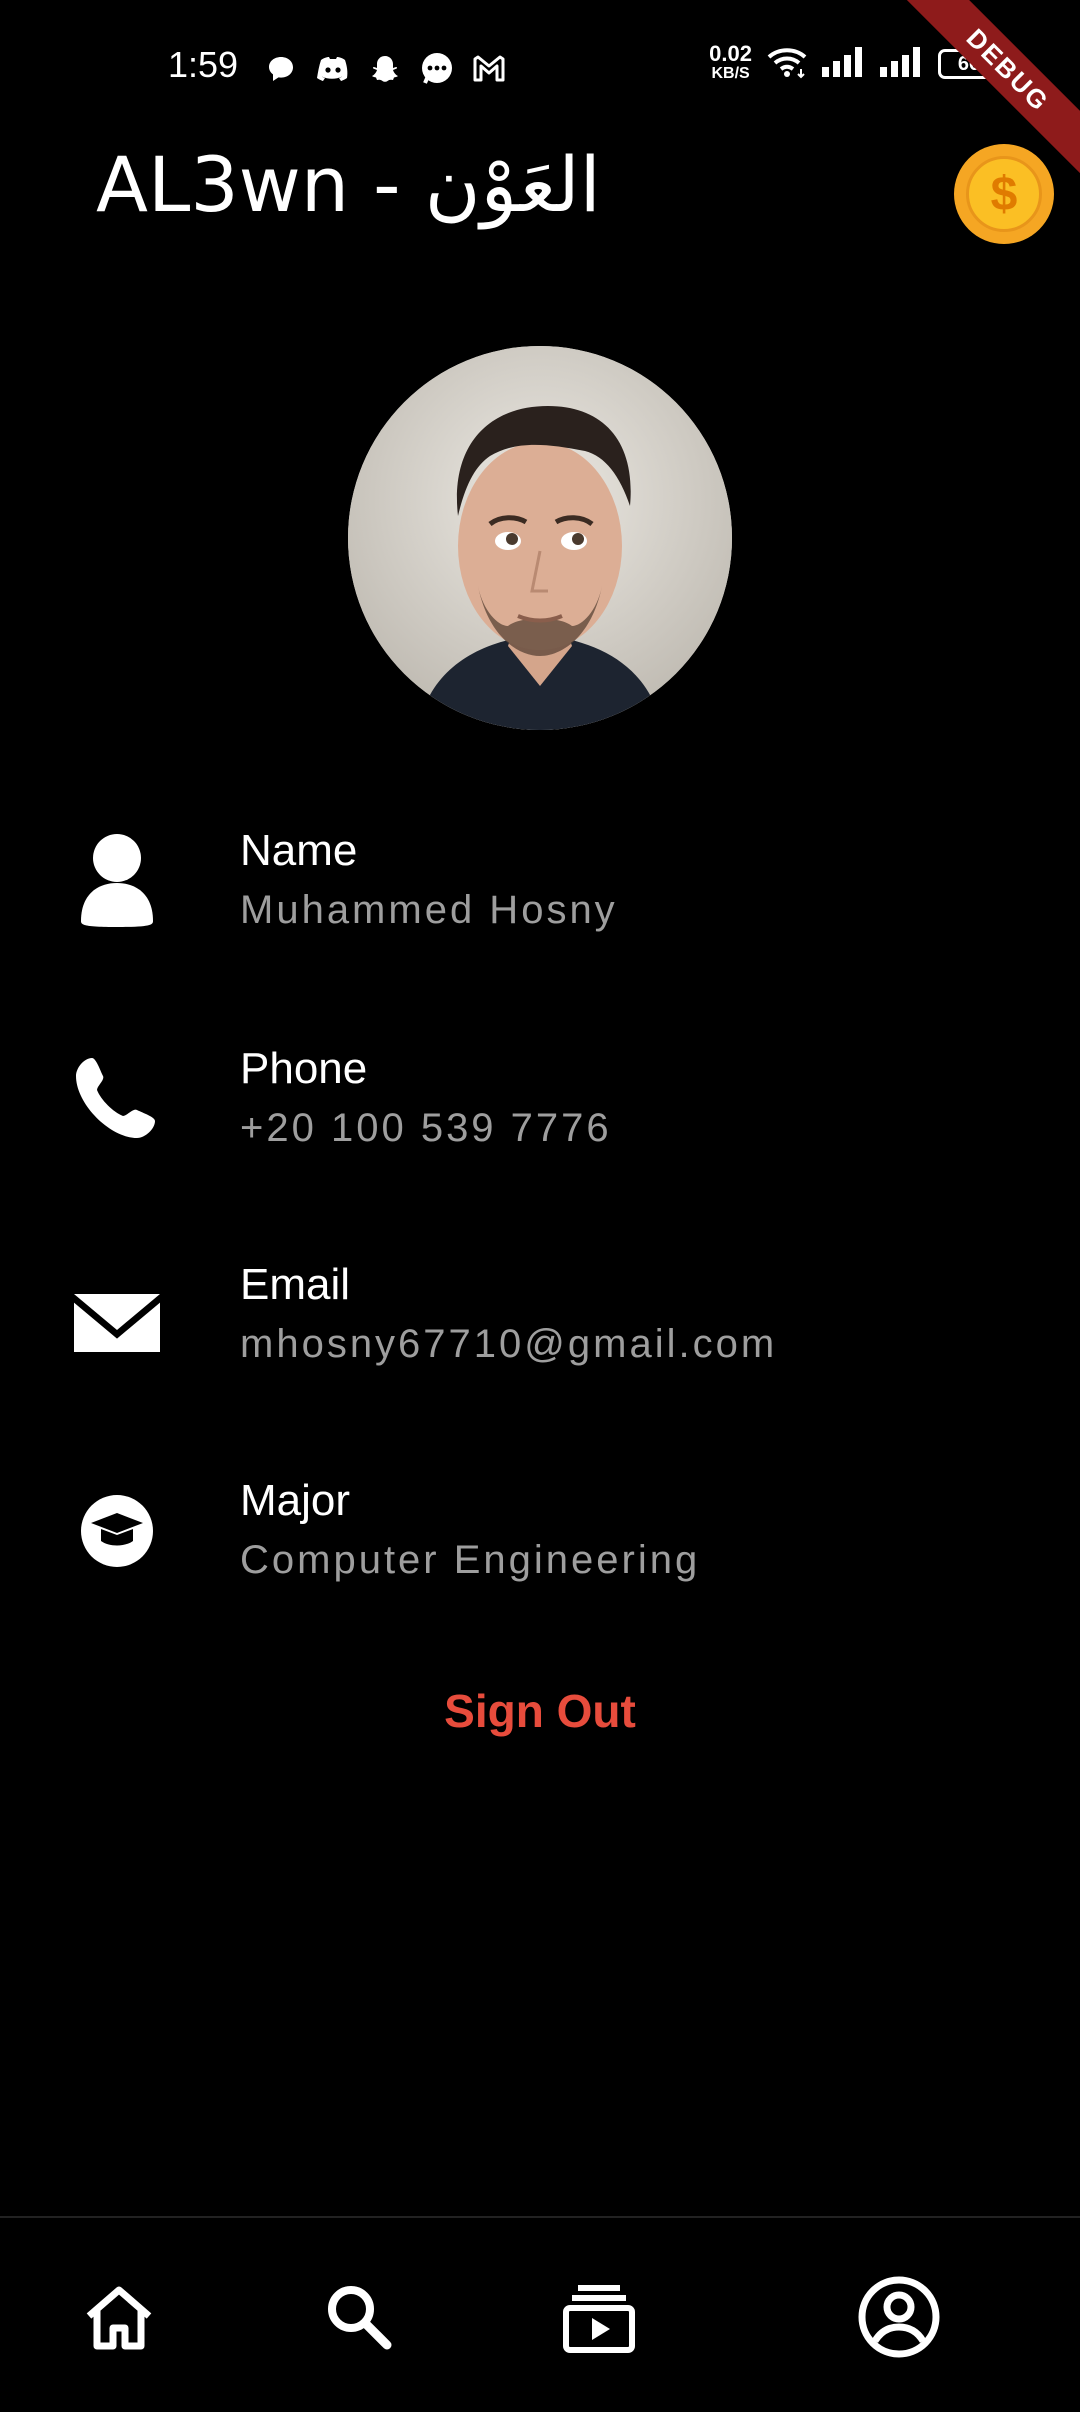  I want to click on profile-value-phone: +20 100 539 7776, so click(426, 1128).